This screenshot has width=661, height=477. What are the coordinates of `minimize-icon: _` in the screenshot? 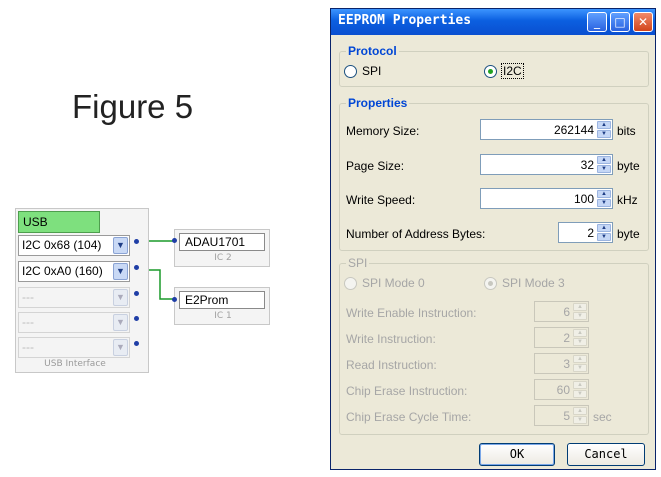 It's located at (597, 22).